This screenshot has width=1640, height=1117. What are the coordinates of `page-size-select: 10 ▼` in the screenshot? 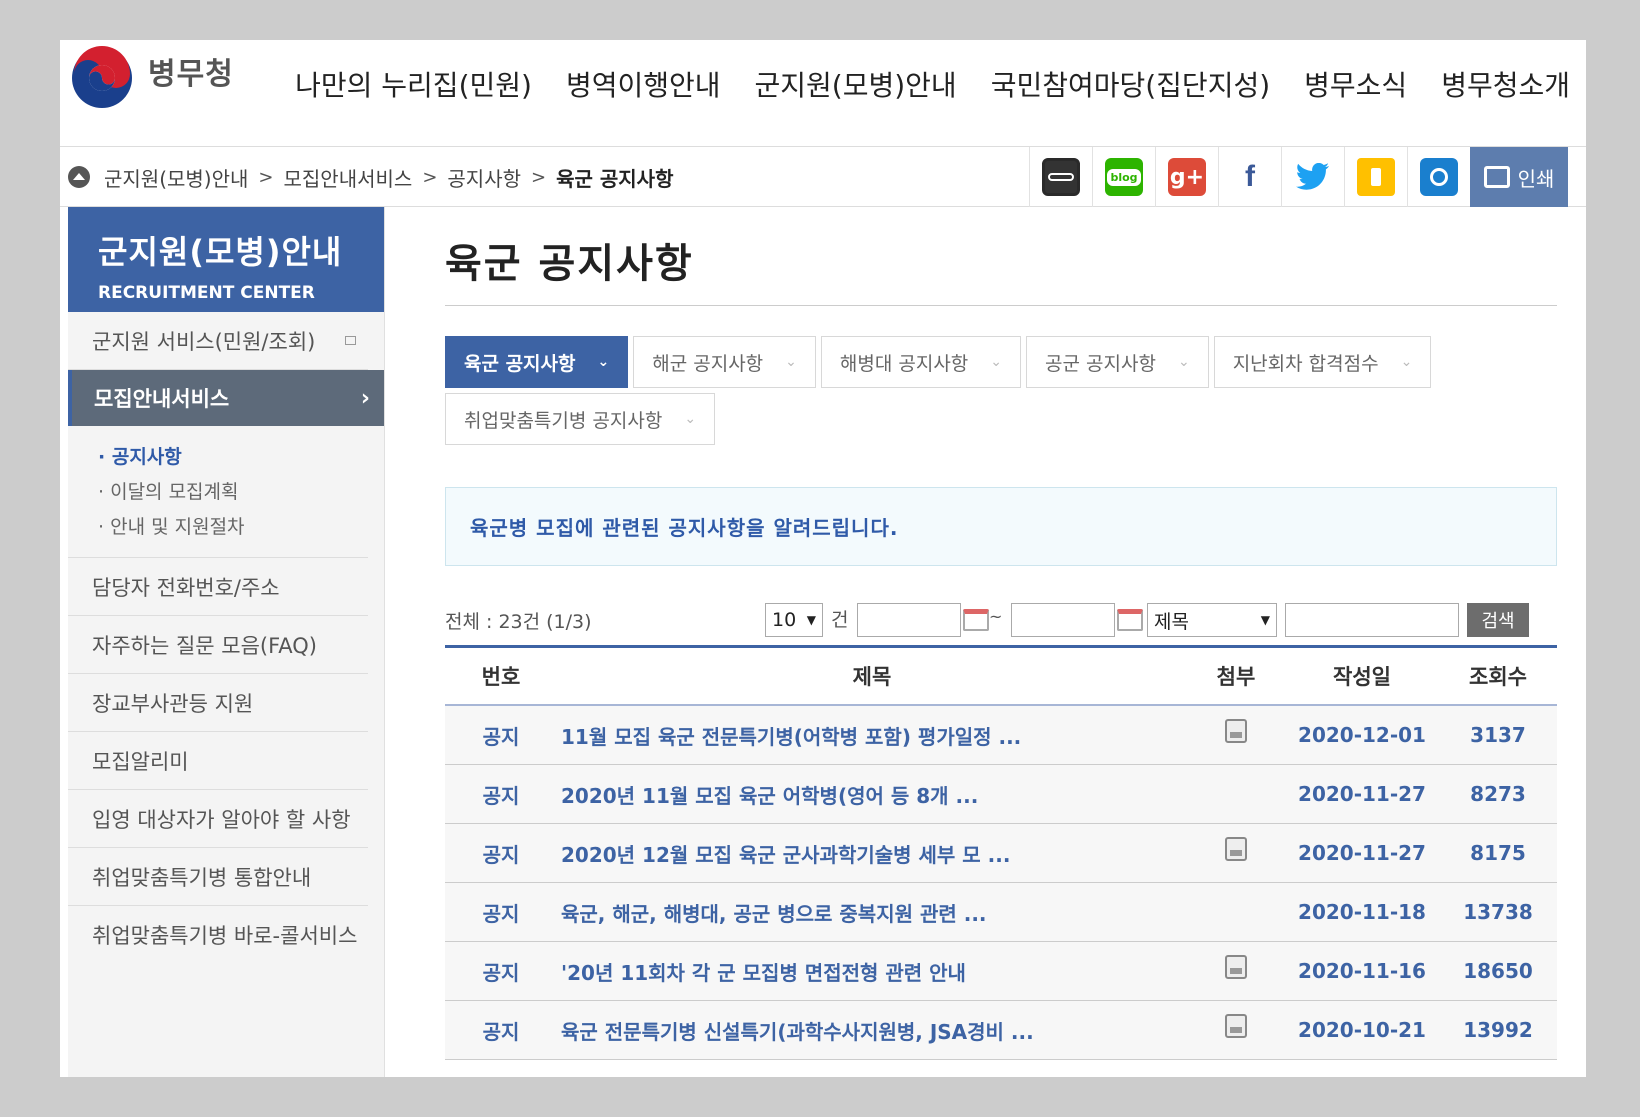 It's located at (794, 620).